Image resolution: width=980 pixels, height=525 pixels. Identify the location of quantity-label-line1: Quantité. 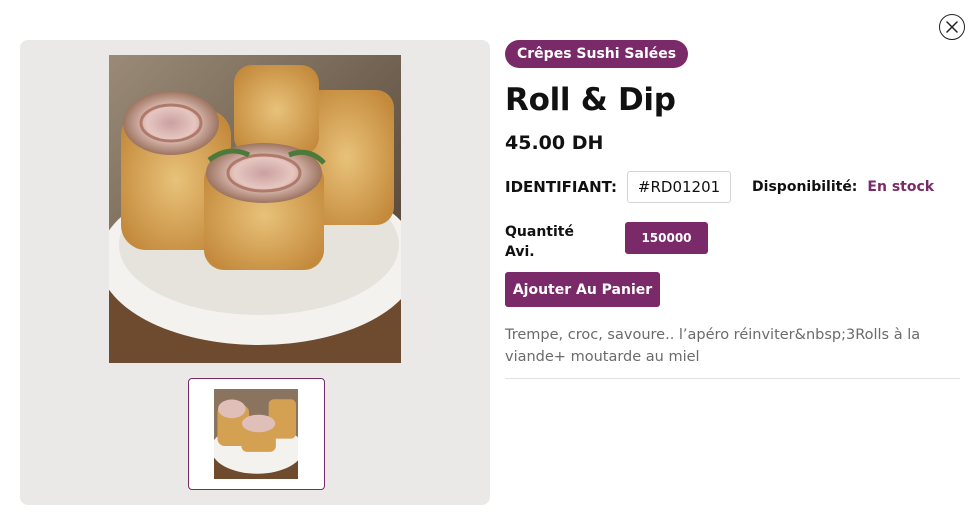
(539, 232).